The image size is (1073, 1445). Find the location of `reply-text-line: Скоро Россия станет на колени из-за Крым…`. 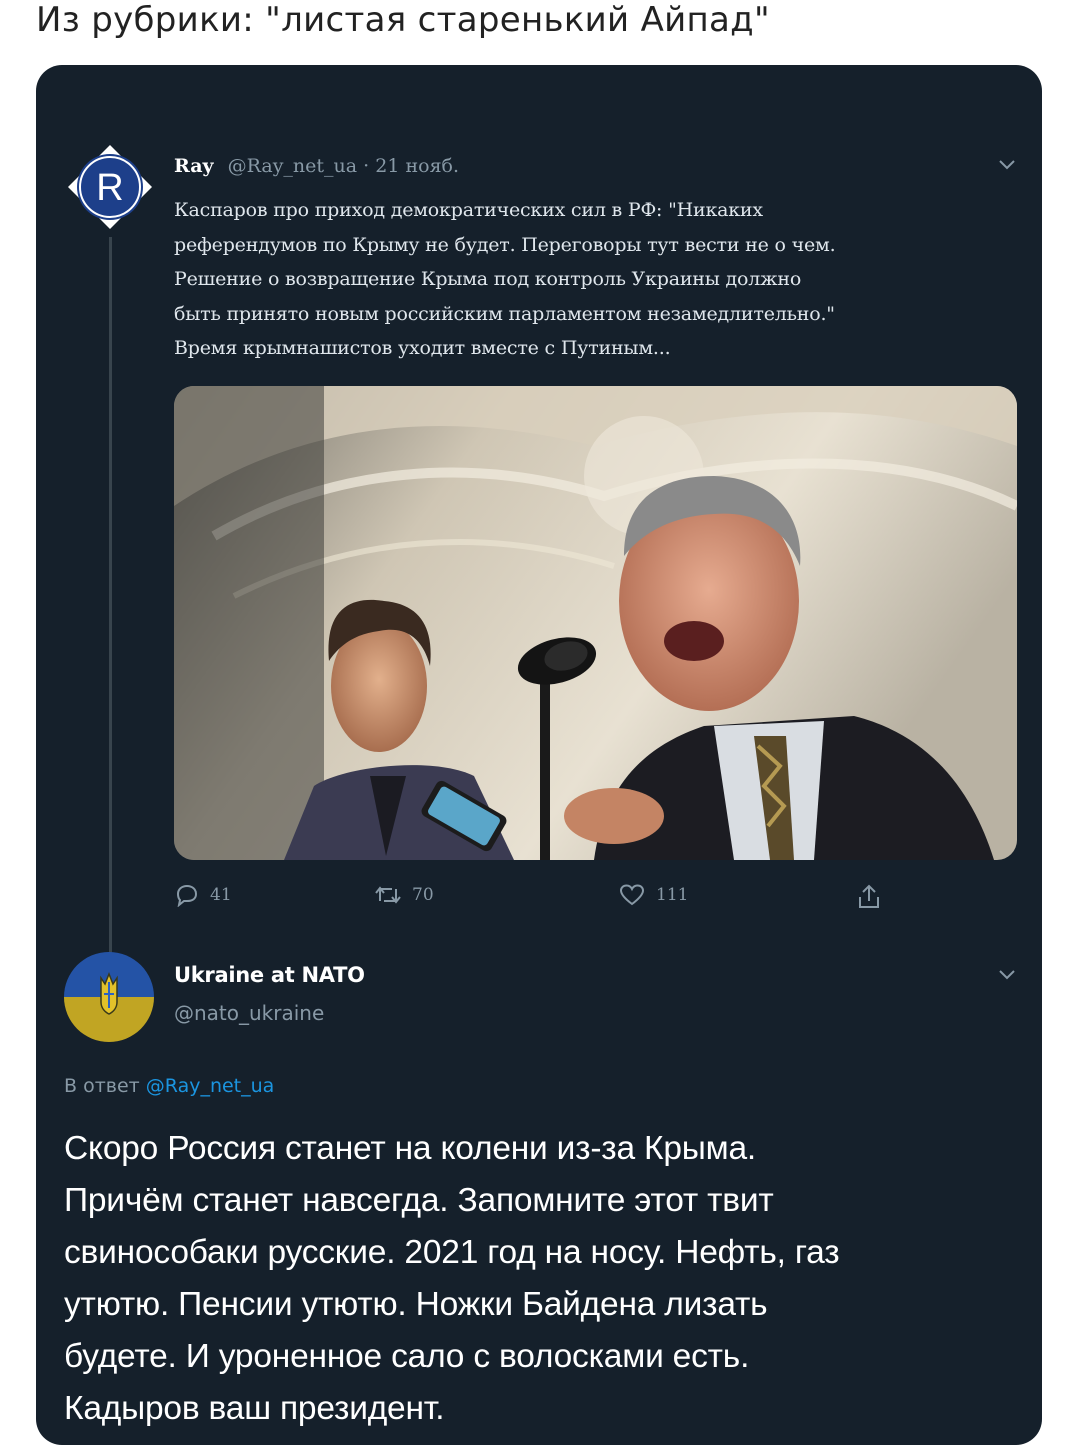

reply-text-line: Скоро Россия станет на колени из-за Крым… is located at coordinates (410, 1148).